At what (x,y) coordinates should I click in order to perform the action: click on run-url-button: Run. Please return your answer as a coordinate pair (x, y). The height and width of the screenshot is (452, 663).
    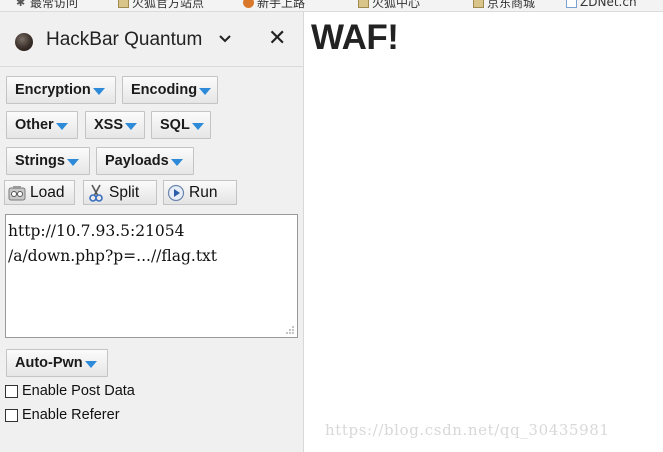
    Looking at the image, I should click on (200, 192).